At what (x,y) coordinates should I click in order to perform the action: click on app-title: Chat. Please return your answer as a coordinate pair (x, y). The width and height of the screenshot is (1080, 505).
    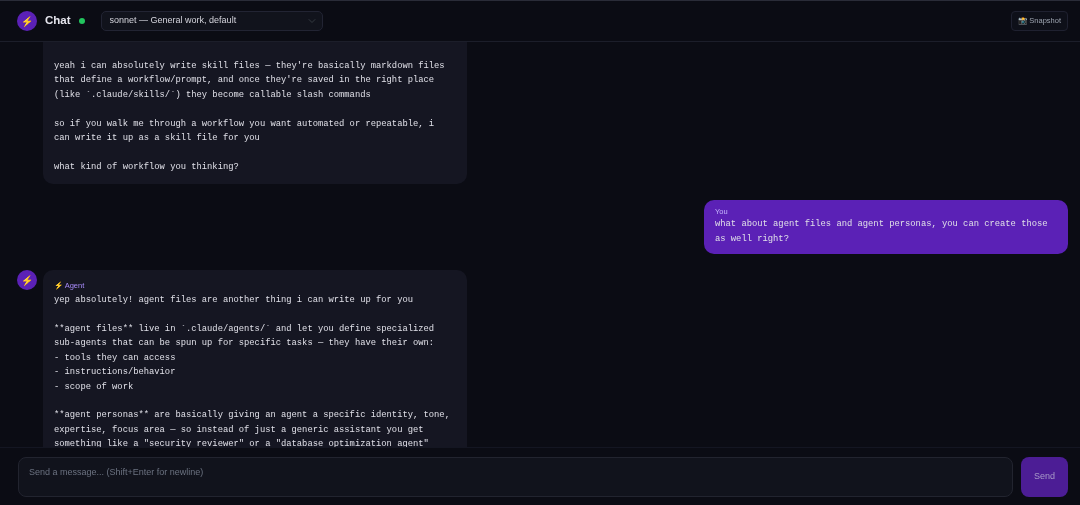
    Looking at the image, I should click on (58, 21).